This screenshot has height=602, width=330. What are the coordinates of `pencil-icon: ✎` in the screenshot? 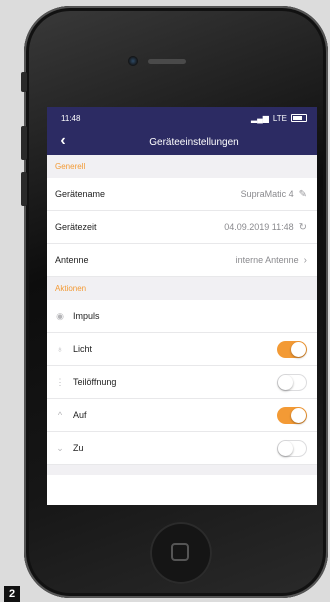 It's located at (303, 194).